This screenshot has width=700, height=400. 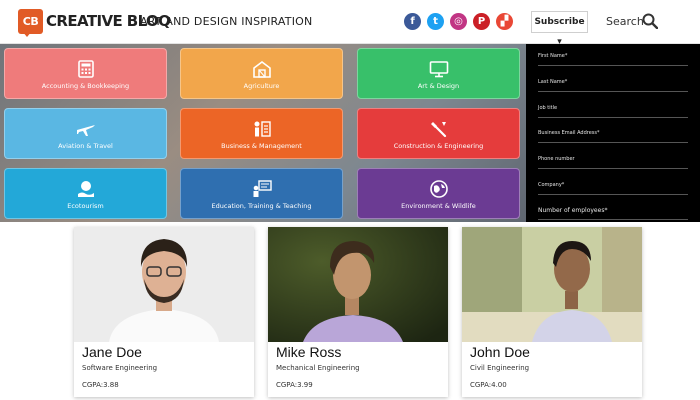 I want to click on person-gpa: CGPA:3.99, so click(x=294, y=385).